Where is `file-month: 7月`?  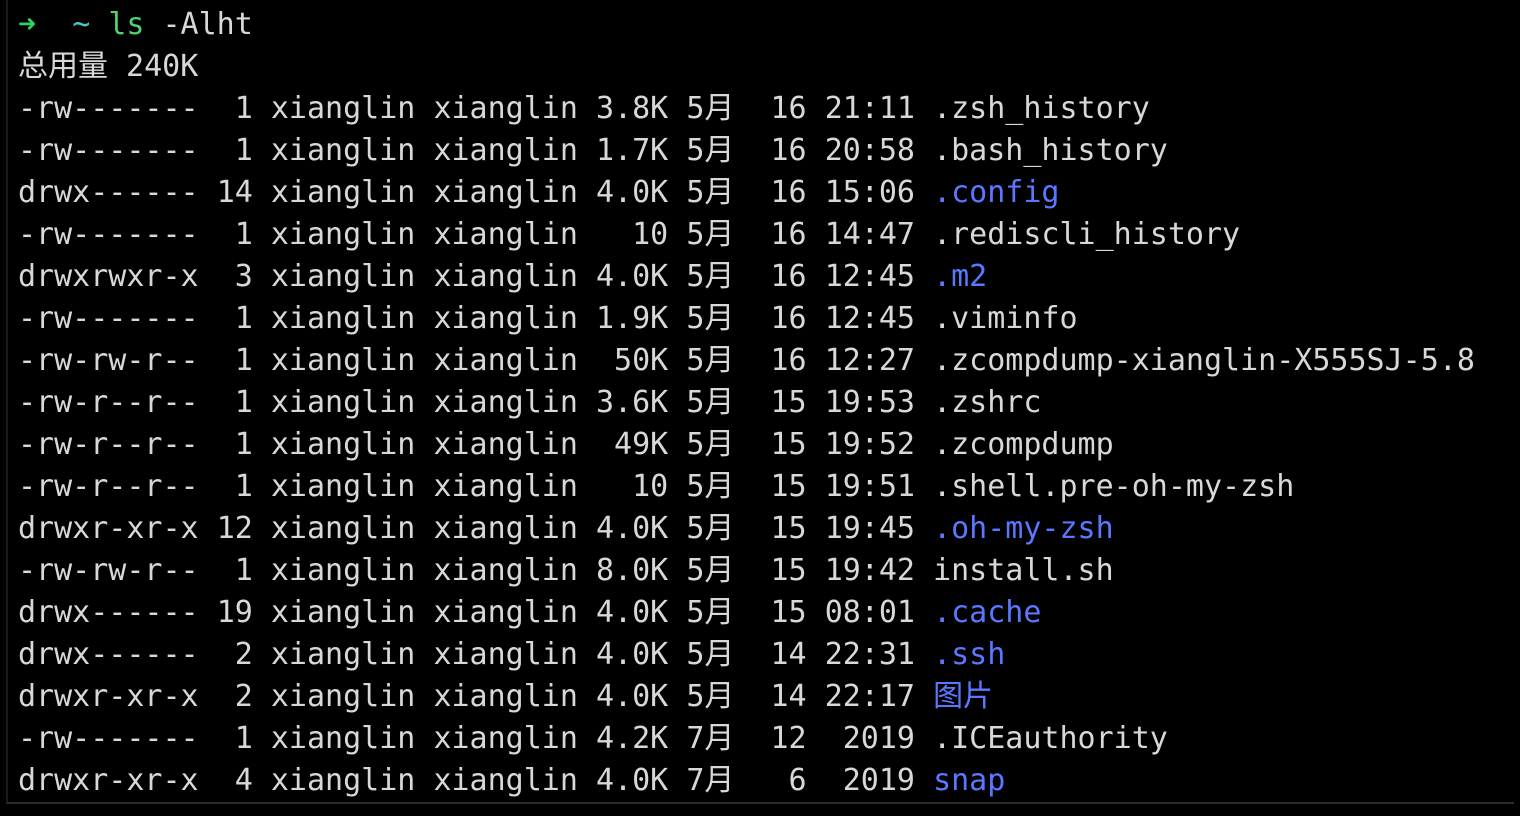 file-month: 7月 is located at coordinates (710, 780).